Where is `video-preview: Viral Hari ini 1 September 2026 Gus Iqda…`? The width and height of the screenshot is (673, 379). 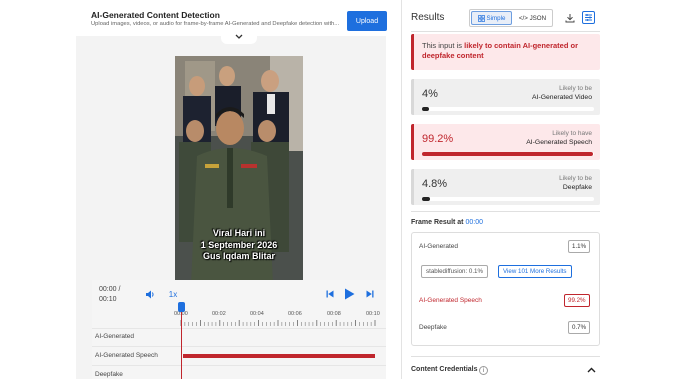 video-preview: Viral Hari ini 1 September 2026 Gus Iqda… is located at coordinates (239, 170).